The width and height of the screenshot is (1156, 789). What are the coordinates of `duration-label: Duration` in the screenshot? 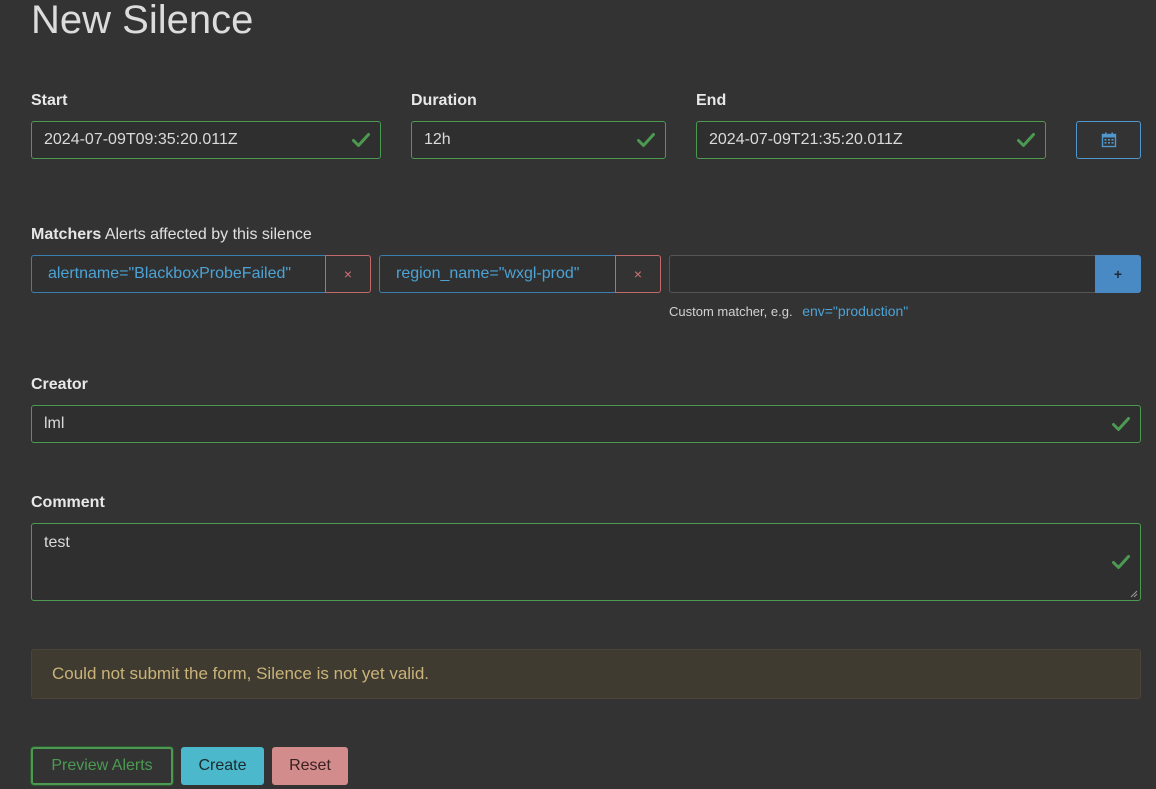 It's located at (444, 100).